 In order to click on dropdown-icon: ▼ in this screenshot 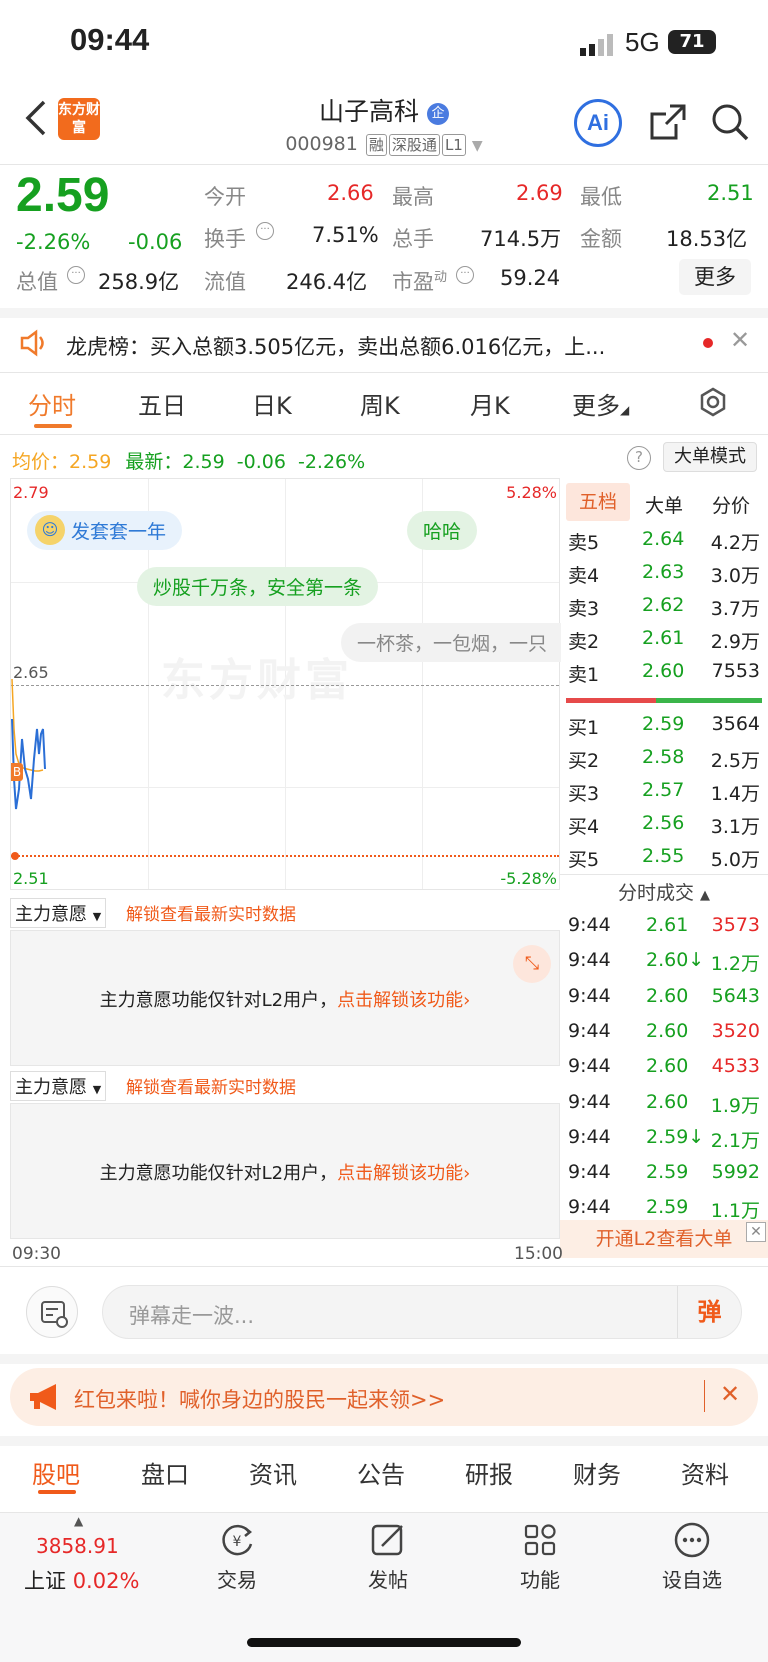, I will do `click(477, 146)`.